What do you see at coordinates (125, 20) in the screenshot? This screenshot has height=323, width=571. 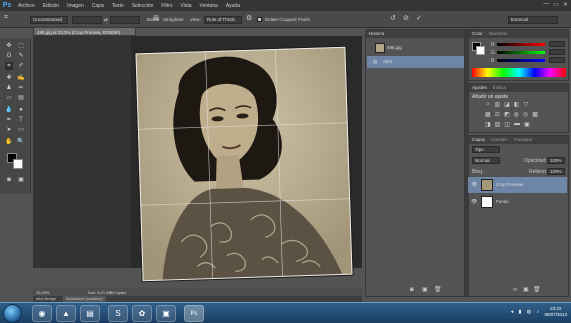 I see `height-field` at bounding box center [125, 20].